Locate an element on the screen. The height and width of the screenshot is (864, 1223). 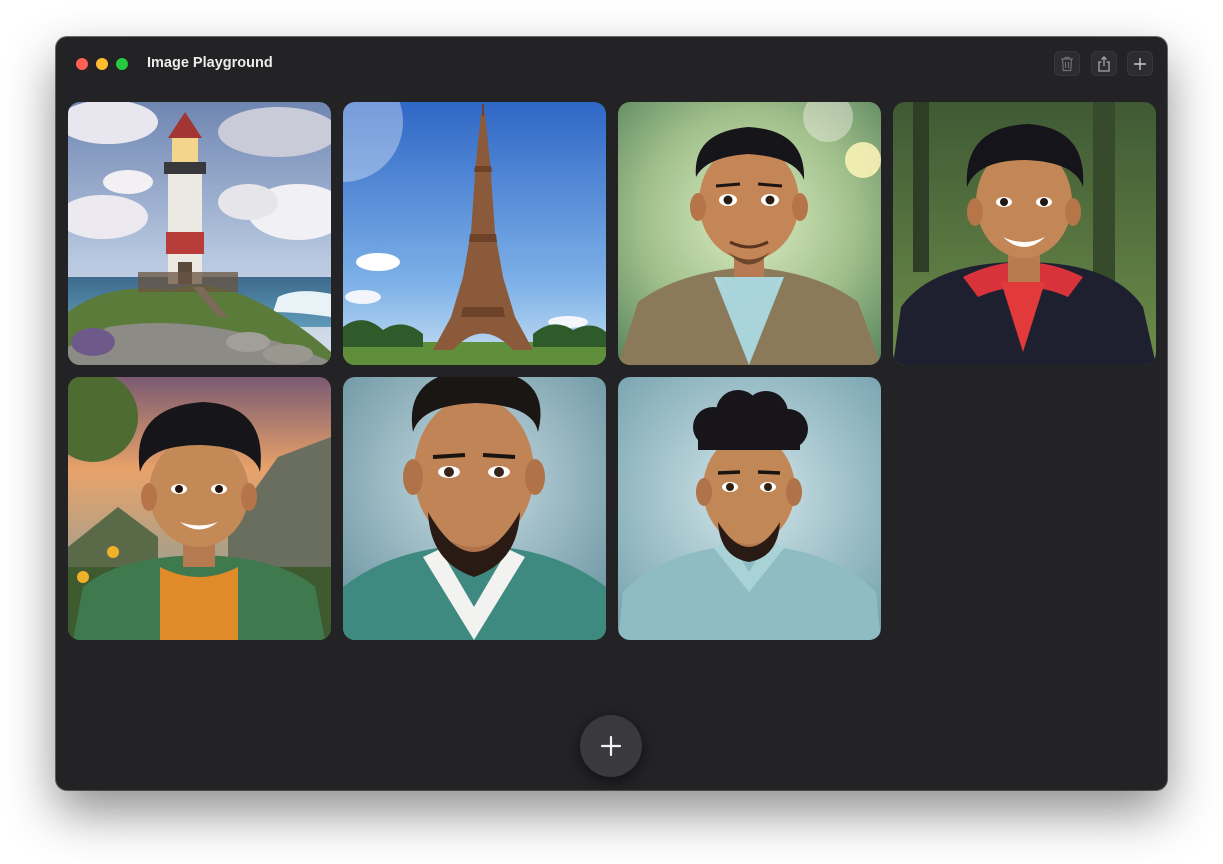
gallery-image-lighthouse is located at coordinates (199, 233).